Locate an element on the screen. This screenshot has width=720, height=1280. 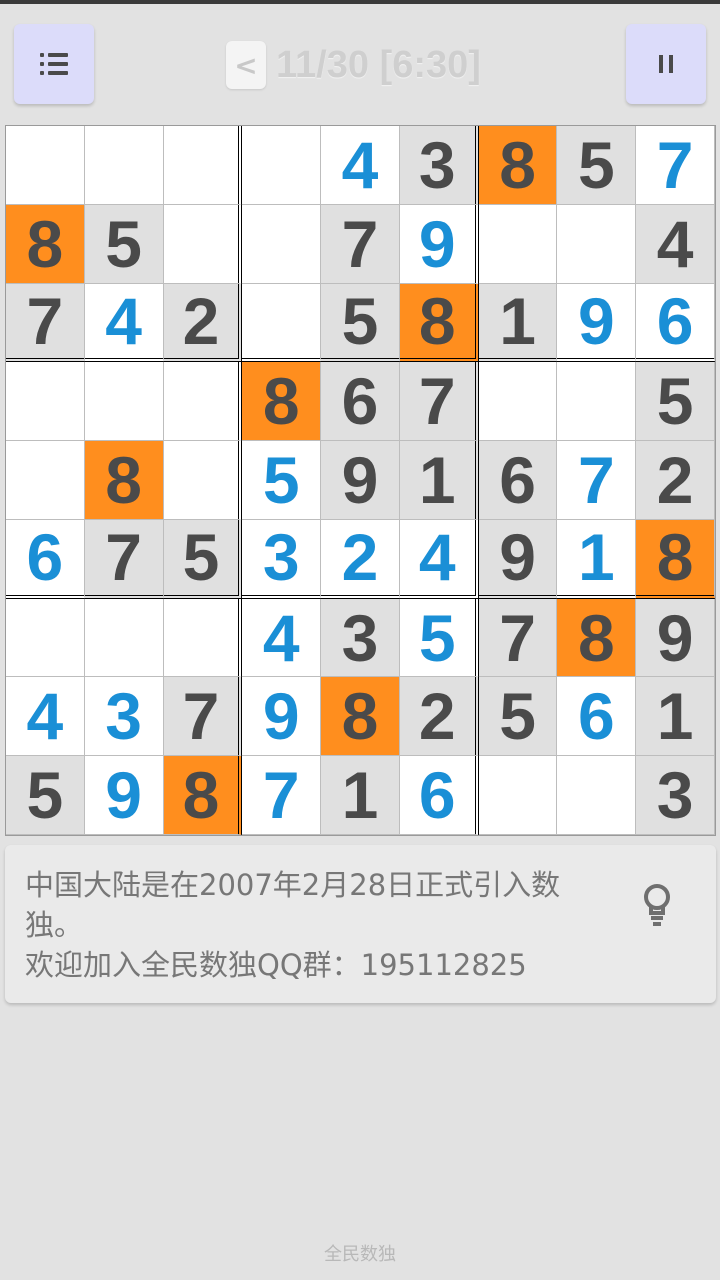
sudoku-cell-r8c7: 5 is located at coordinates (518, 717).